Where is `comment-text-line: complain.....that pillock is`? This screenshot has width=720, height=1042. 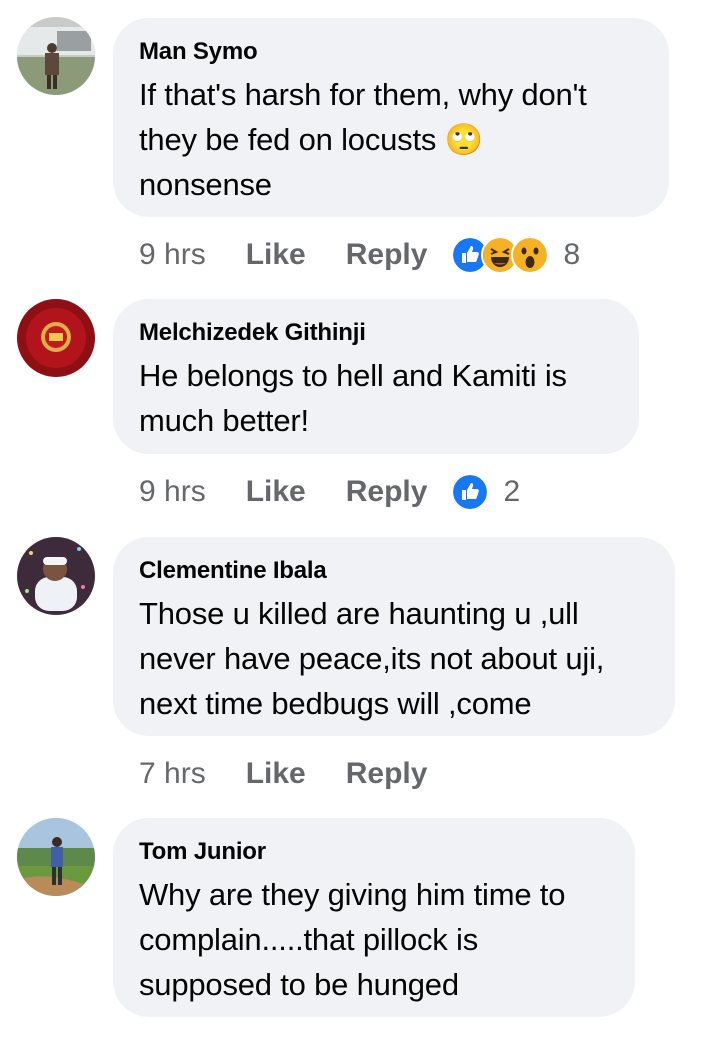
comment-text-line: complain.....that pillock is is located at coordinates (308, 939).